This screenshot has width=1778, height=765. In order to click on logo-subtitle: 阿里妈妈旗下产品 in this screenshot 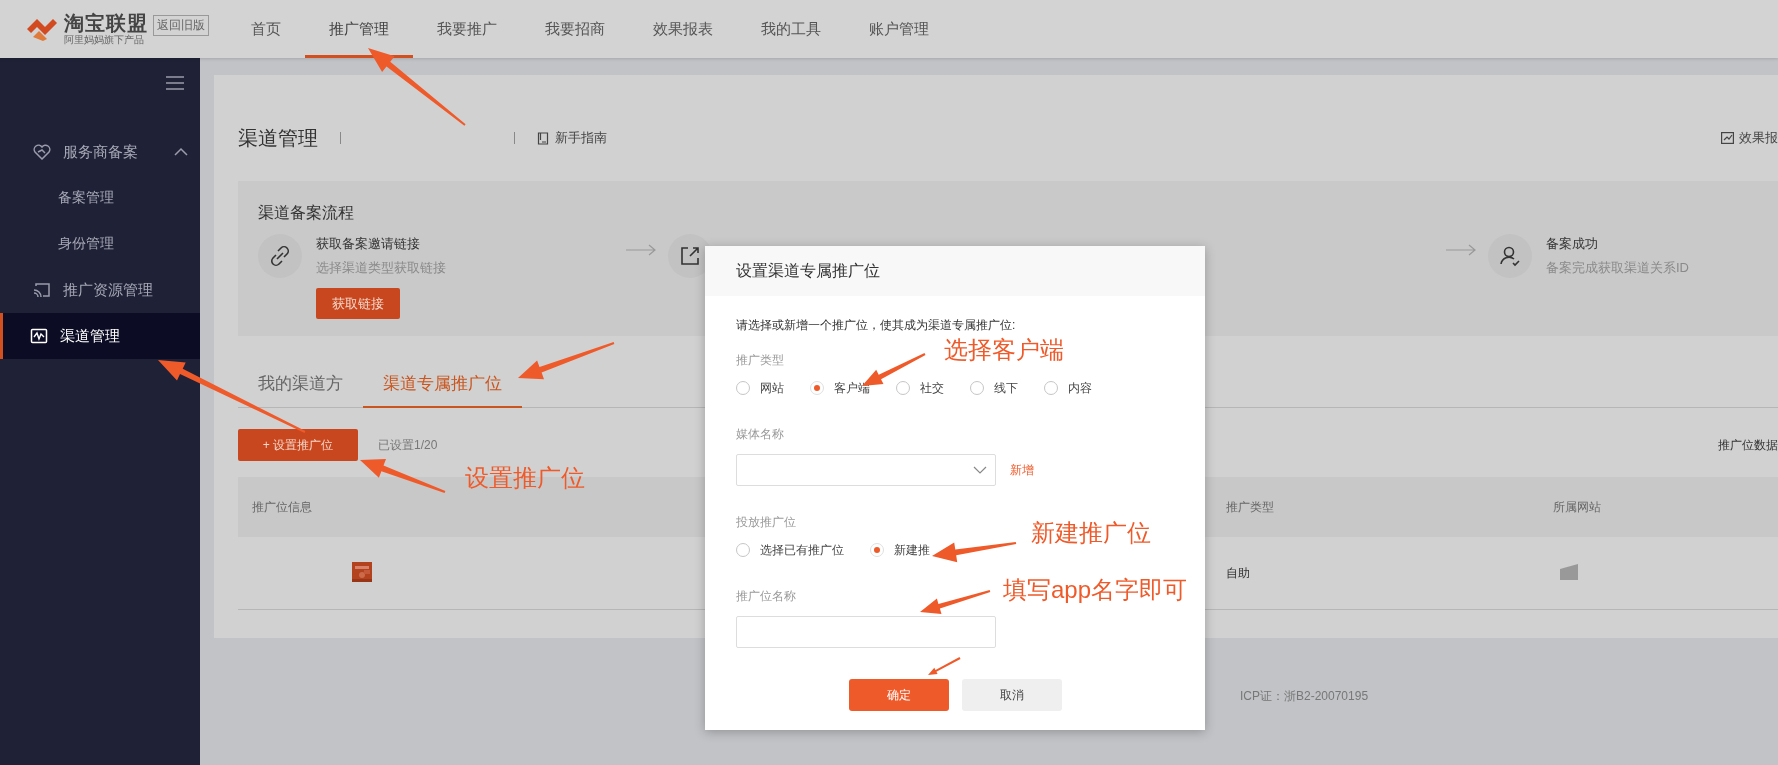, I will do `click(104, 40)`.